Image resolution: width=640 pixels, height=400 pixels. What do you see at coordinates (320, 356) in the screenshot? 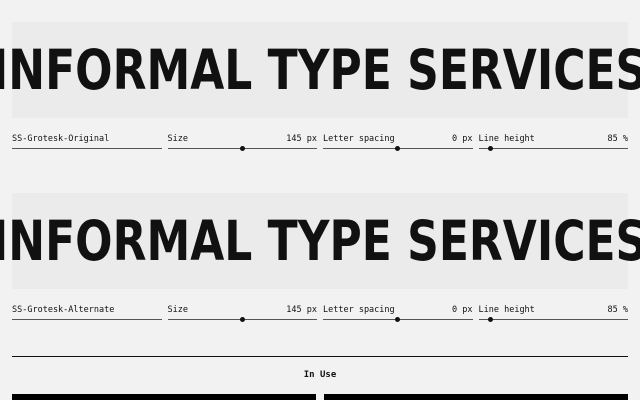
I see `section-divider` at bounding box center [320, 356].